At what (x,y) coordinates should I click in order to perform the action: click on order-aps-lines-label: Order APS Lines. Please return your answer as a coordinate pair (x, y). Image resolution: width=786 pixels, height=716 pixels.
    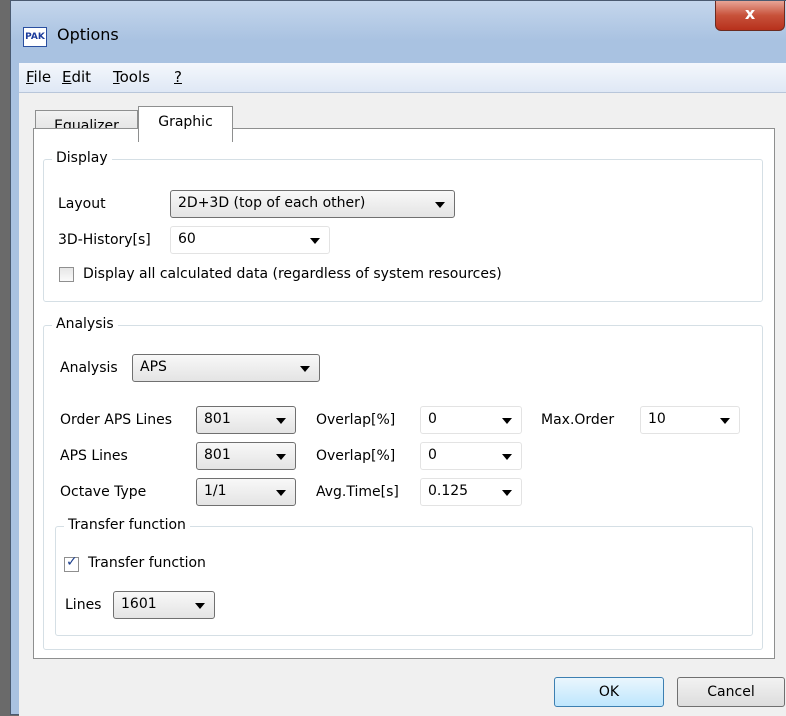
    Looking at the image, I should click on (116, 420).